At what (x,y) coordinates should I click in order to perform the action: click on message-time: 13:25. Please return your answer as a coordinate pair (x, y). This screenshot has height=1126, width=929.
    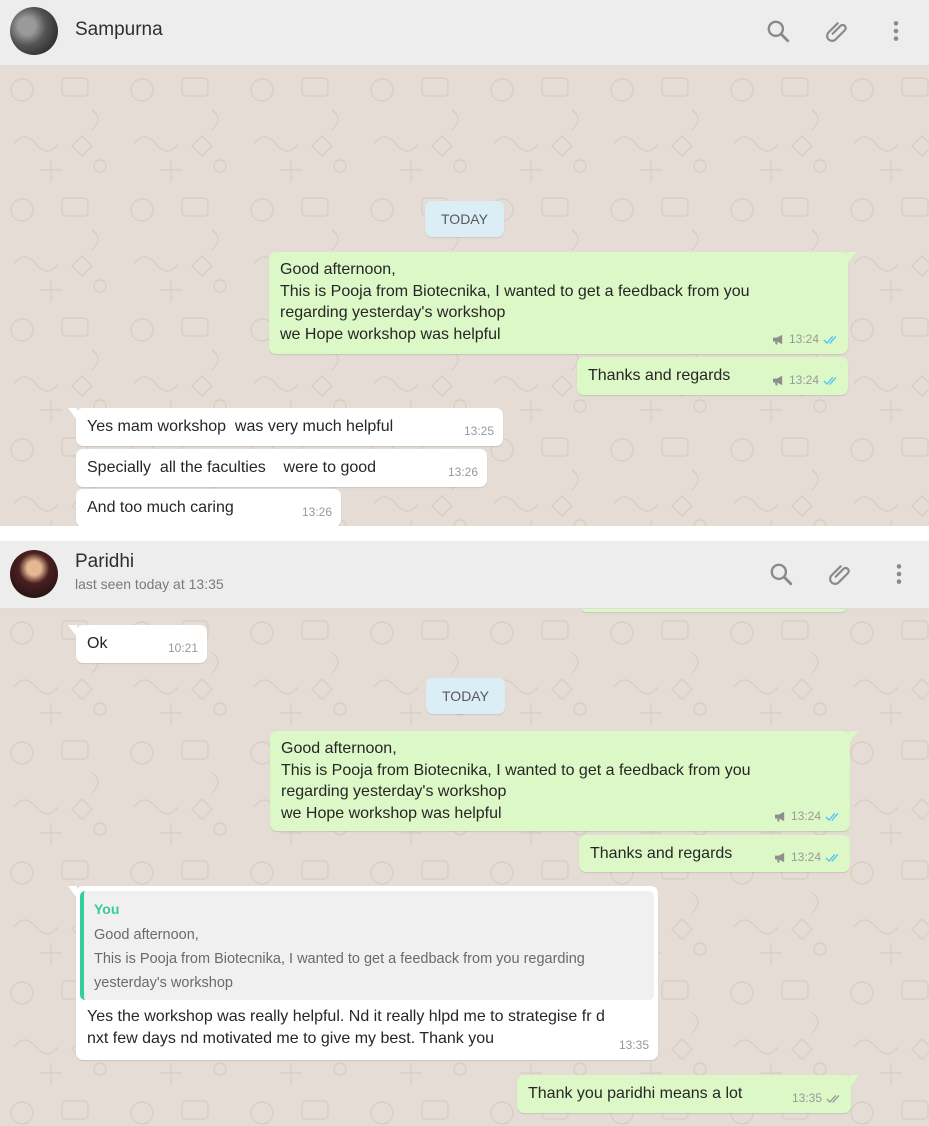
    Looking at the image, I should click on (478, 430).